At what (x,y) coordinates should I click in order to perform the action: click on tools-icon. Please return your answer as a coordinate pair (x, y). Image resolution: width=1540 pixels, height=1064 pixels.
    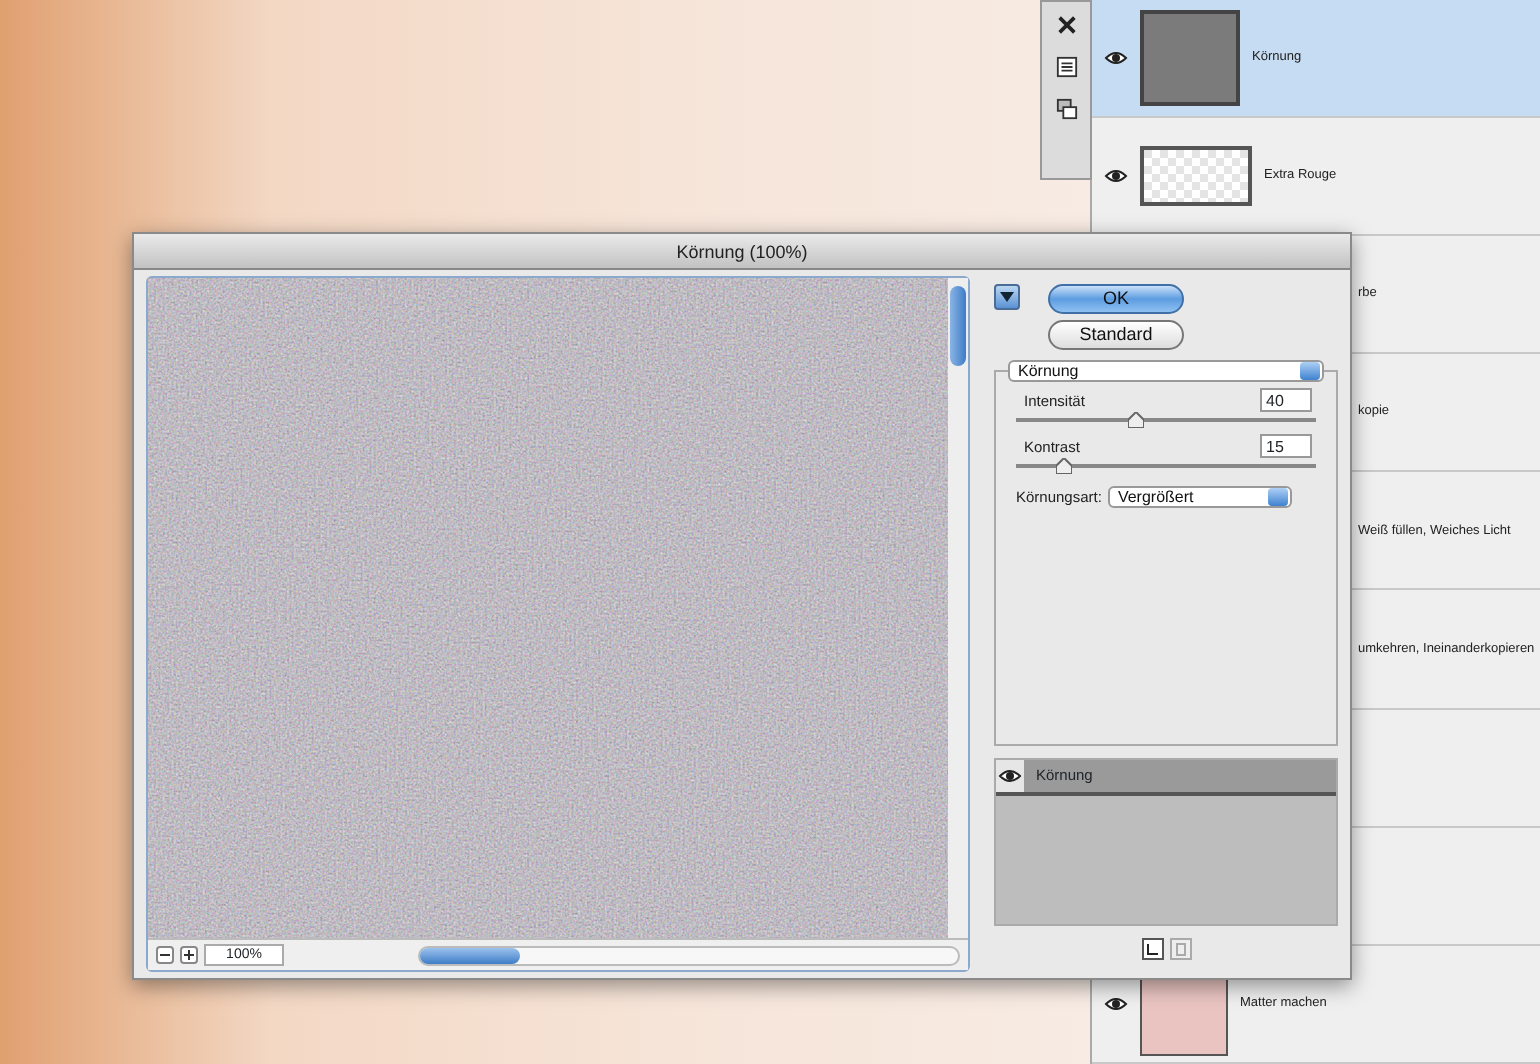
    Looking at the image, I should click on (1066, 25).